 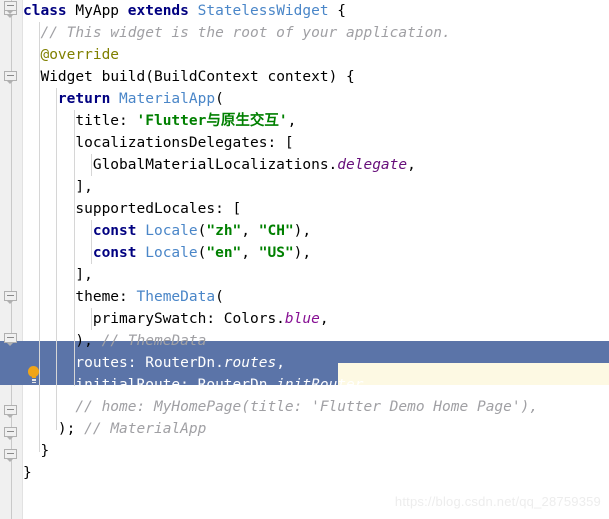 I want to click on code-line-11: const Locale("en", "US"),, so click(x=167, y=253).